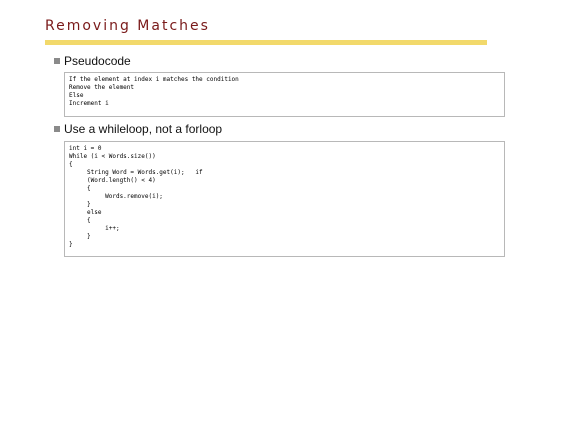 The image size is (576, 432). What do you see at coordinates (136, 172) in the screenshot?
I see `code-line: String Word = Words.get(i); if` at bounding box center [136, 172].